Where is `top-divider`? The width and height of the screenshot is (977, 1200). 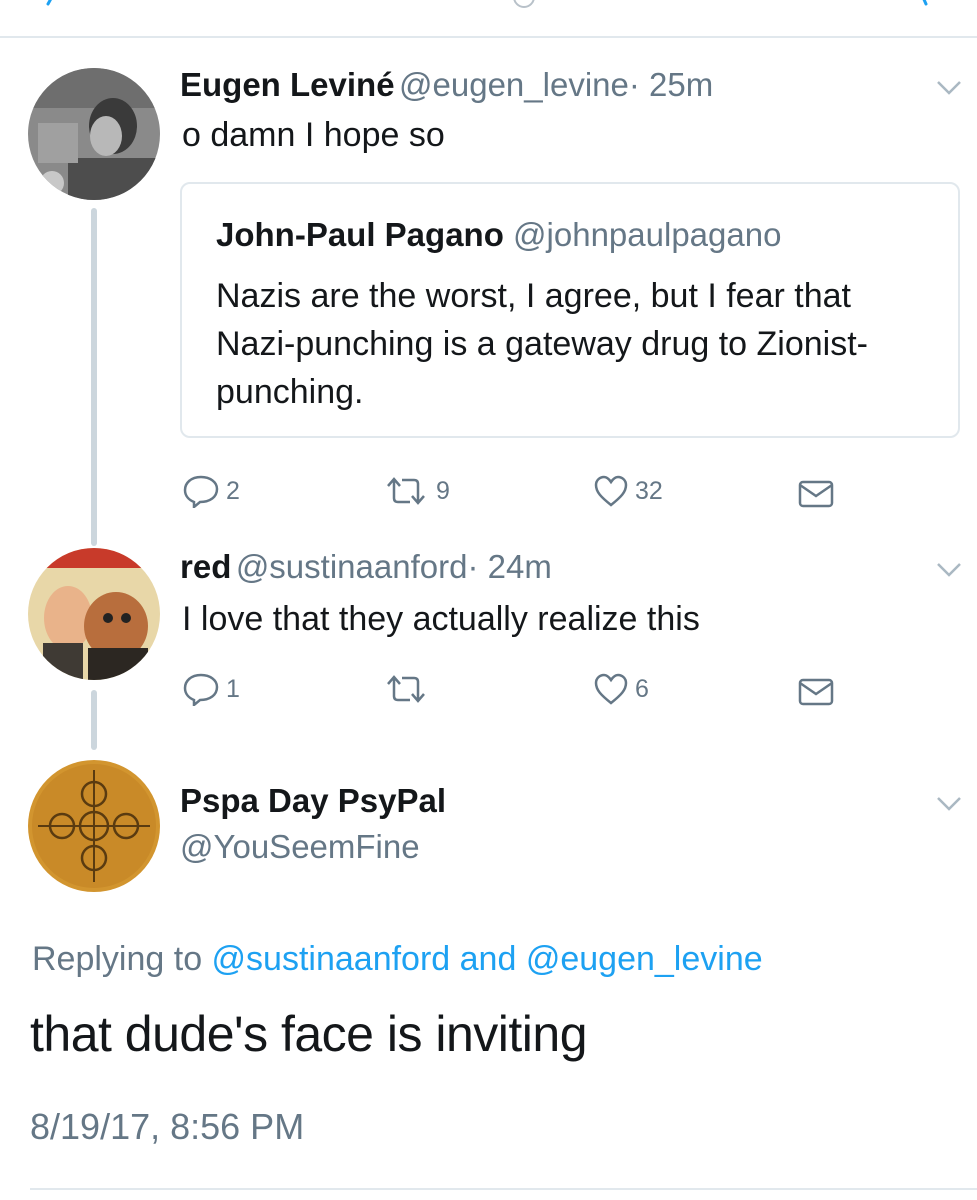 top-divider is located at coordinates (488, 37).